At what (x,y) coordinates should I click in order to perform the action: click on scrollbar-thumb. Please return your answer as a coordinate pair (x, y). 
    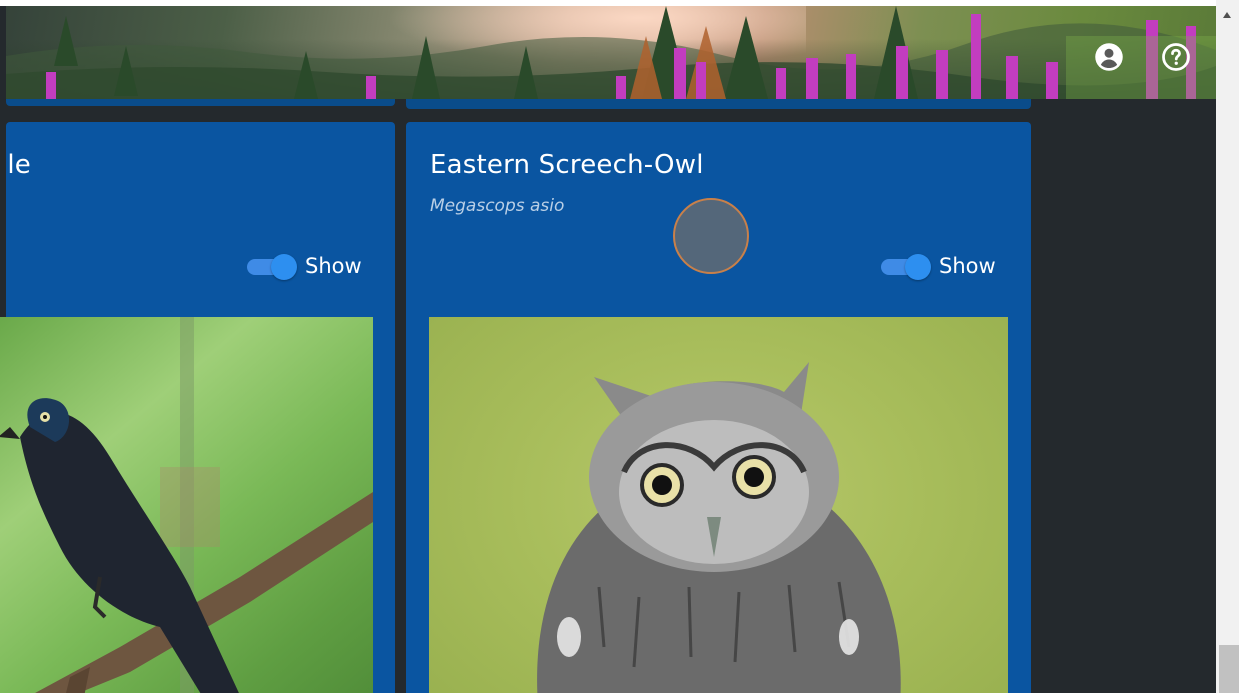
    Looking at the image, I should click on (1229, 669).